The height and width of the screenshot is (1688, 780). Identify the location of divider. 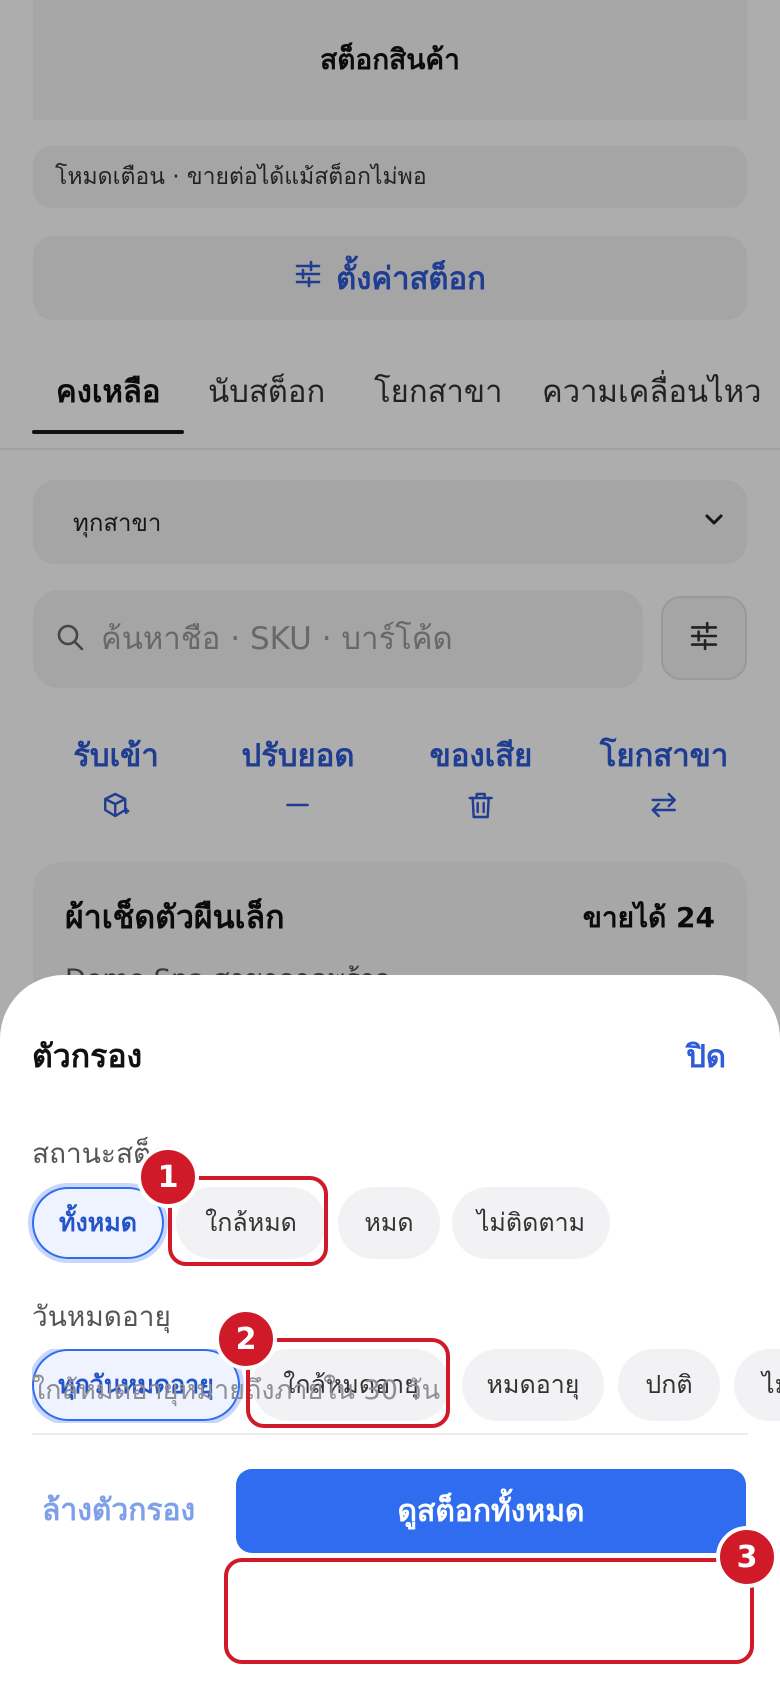
(390, 1434).